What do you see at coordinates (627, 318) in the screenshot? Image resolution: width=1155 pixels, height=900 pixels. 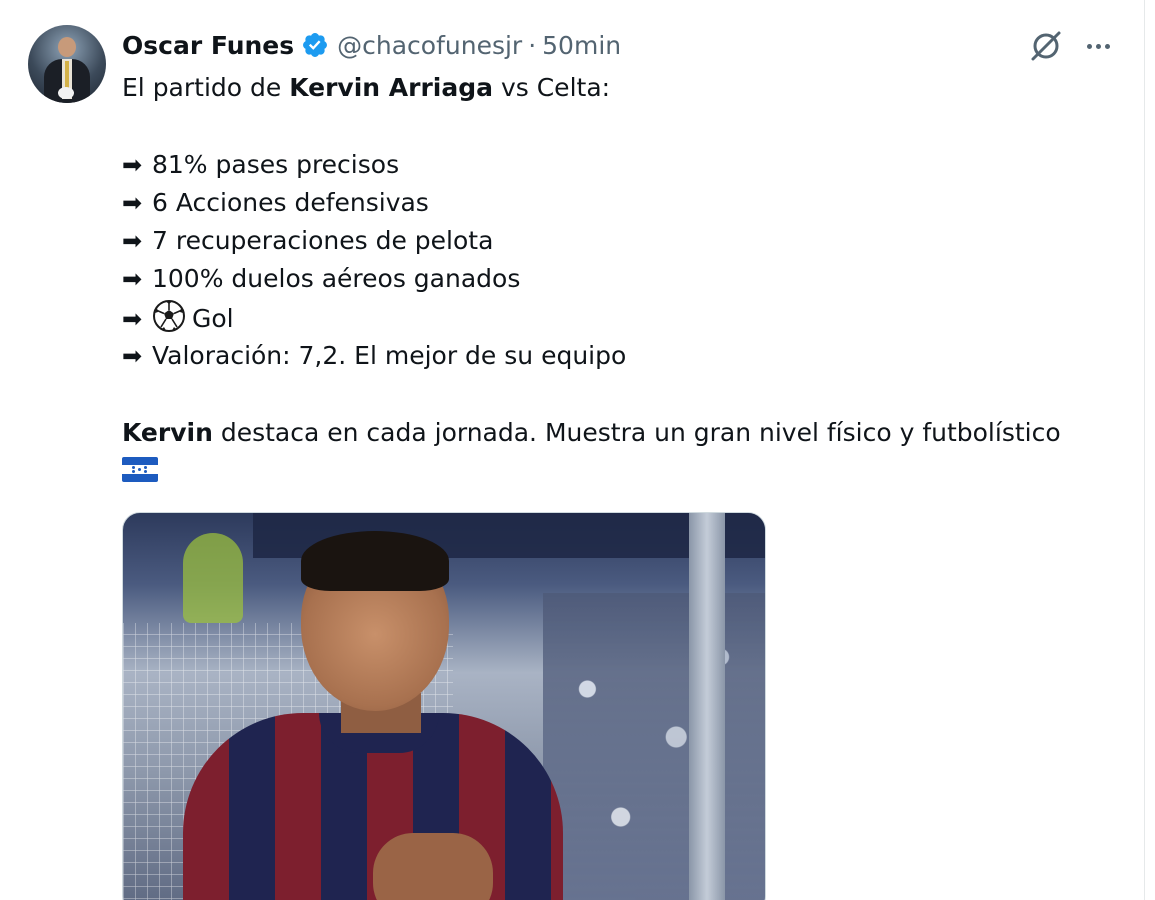 I see `stat-line: ➡ Gol` at bounding box center [627, 318].